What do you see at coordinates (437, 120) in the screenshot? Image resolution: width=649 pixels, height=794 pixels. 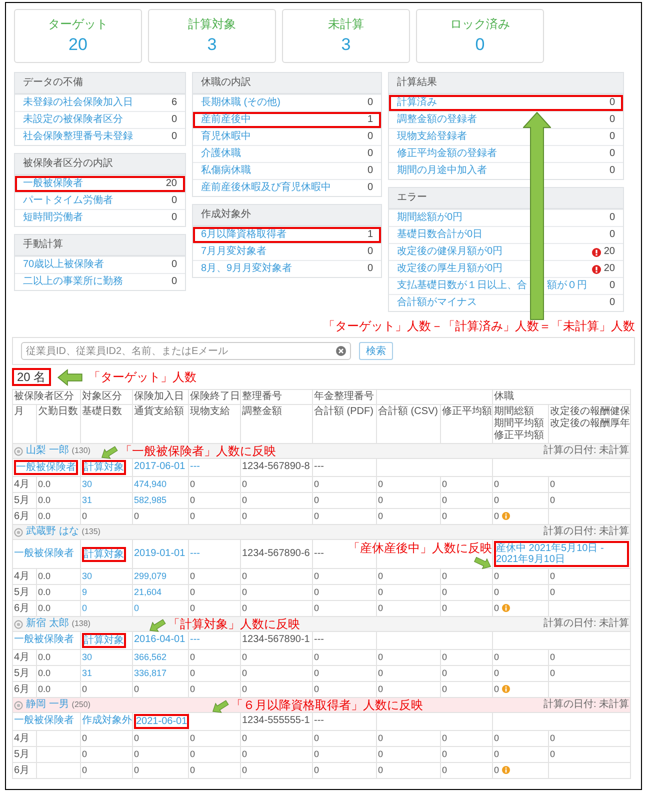 I see `panel-link: 調整金額の登録者` at bounding box center [437, 120].